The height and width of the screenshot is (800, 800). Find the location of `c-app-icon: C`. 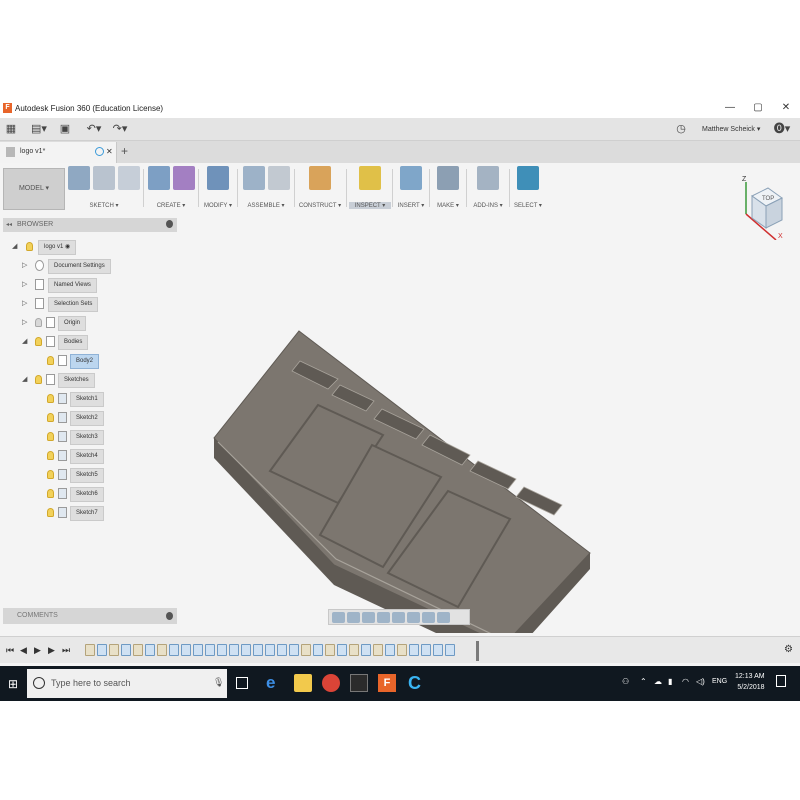

c-app-icon: C is located at coordinates (417, 683).